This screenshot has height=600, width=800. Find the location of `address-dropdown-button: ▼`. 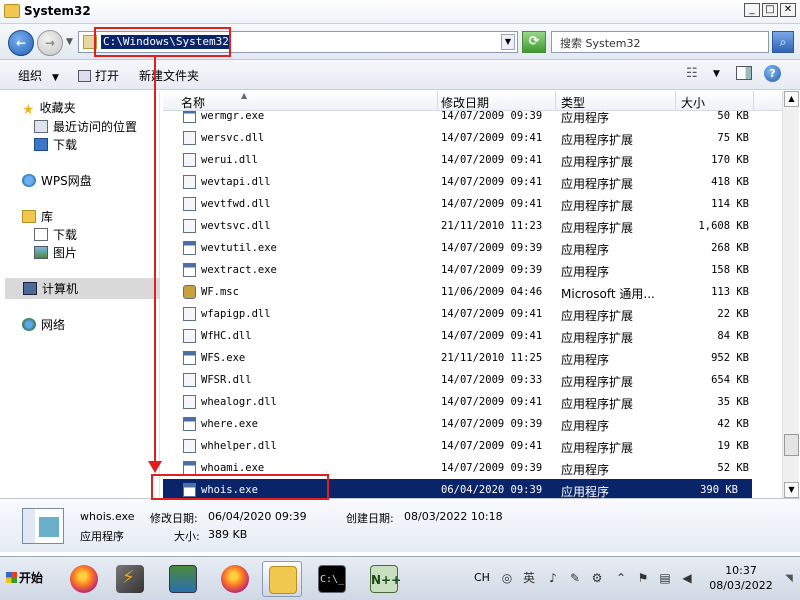

address-dropdown-button: ▼ is located at coordinates (508, 42).